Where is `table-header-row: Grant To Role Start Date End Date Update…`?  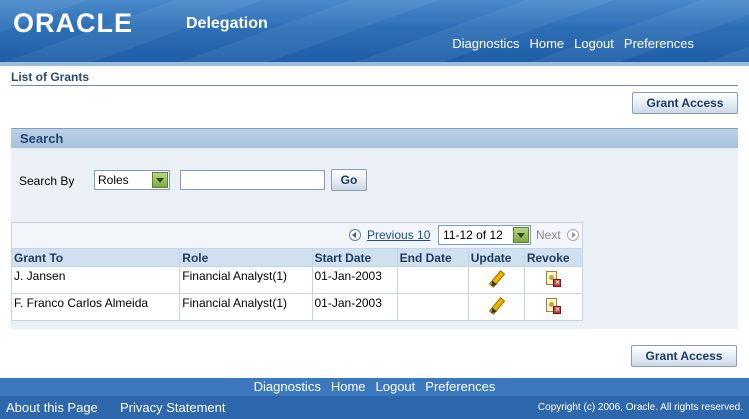 table-header-row: Grant To Role Start Date End Date Update… is located at coordinates (297, 257).